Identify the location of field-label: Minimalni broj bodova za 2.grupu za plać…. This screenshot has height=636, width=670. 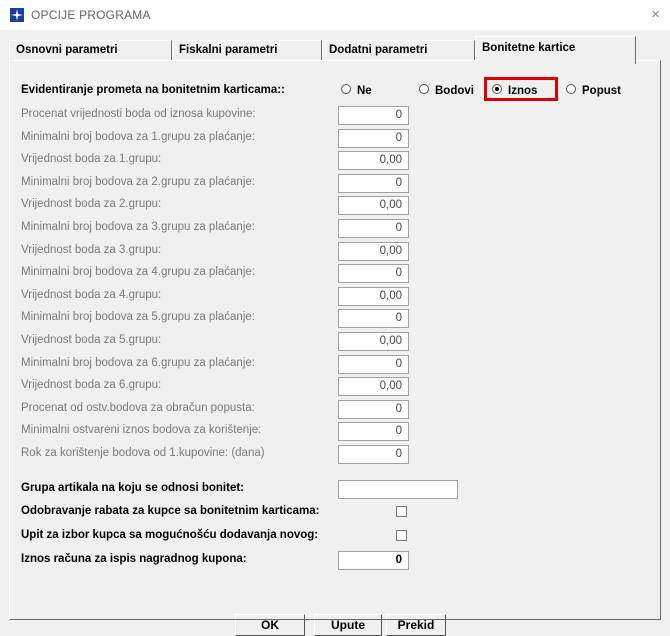
(138, 182).